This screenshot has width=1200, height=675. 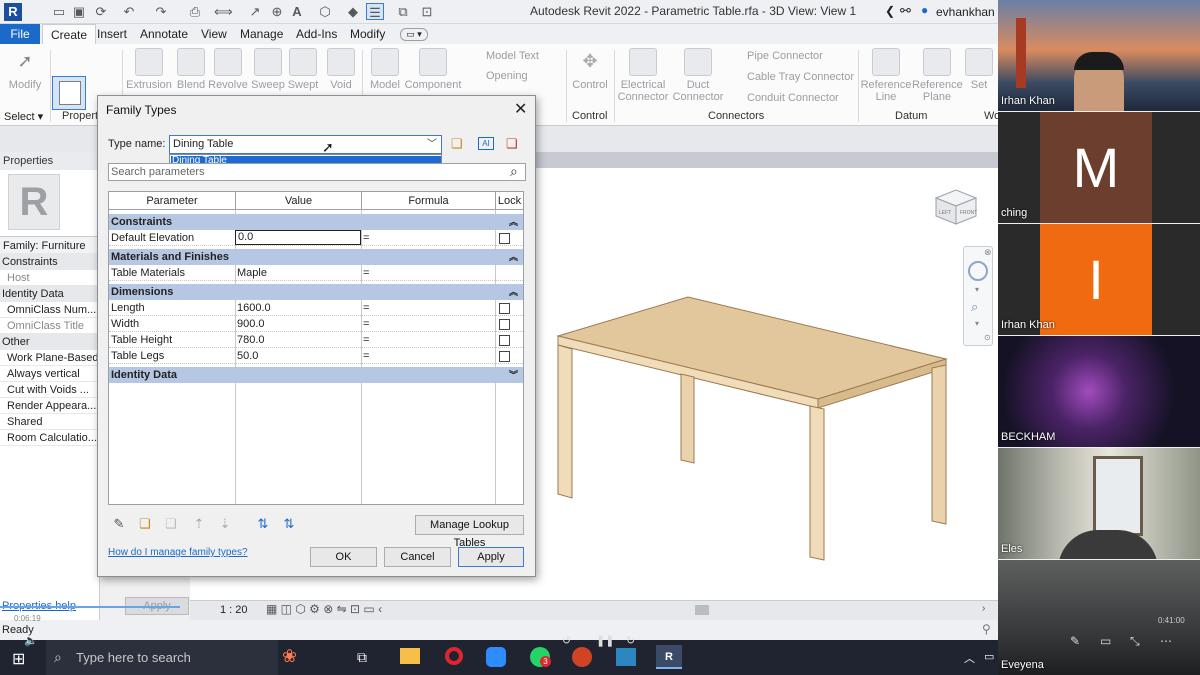 I want to click on new-parameter-icon: ❏, so click(x=145, y=525).